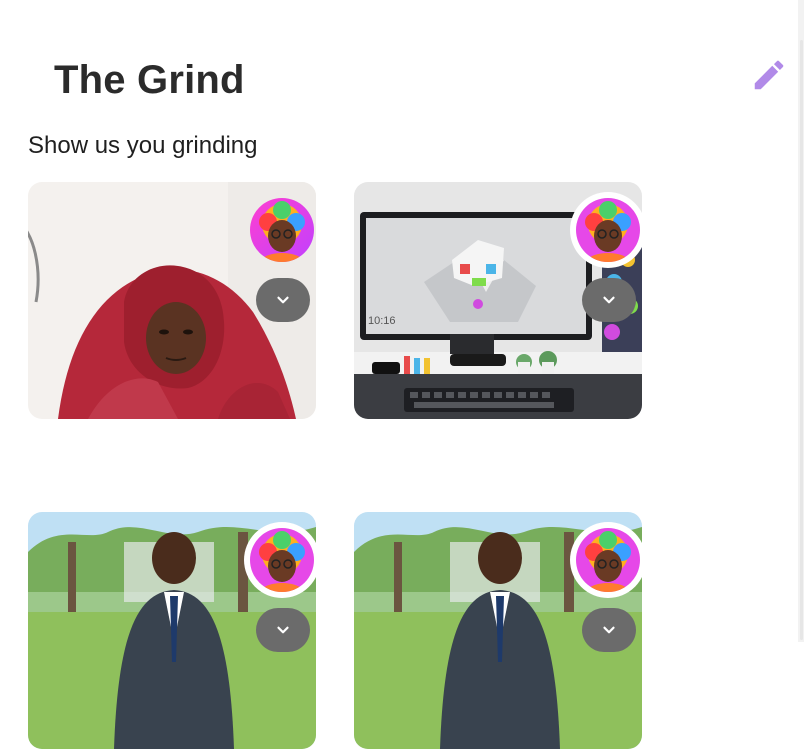 The width and height of the screenshot is (804, 749). Describe the element at coordinates (382, 321) in the screenshot. I see `screen-clock: 10:16` at that location.